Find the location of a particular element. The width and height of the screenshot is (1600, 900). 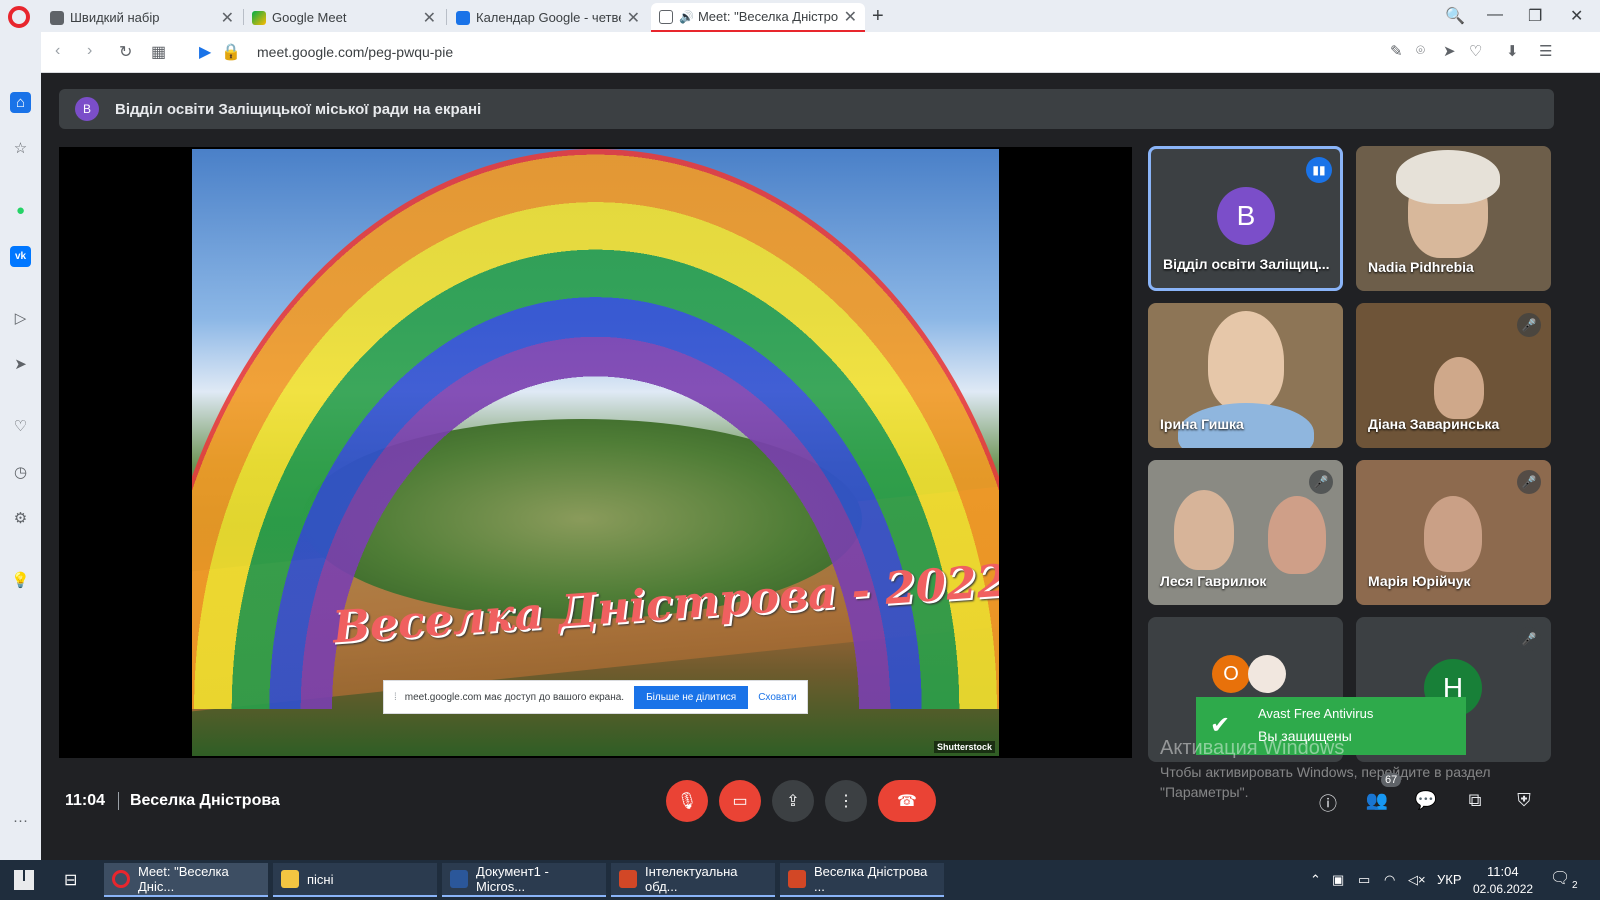

avatar is located at coordinates (1267, 674).